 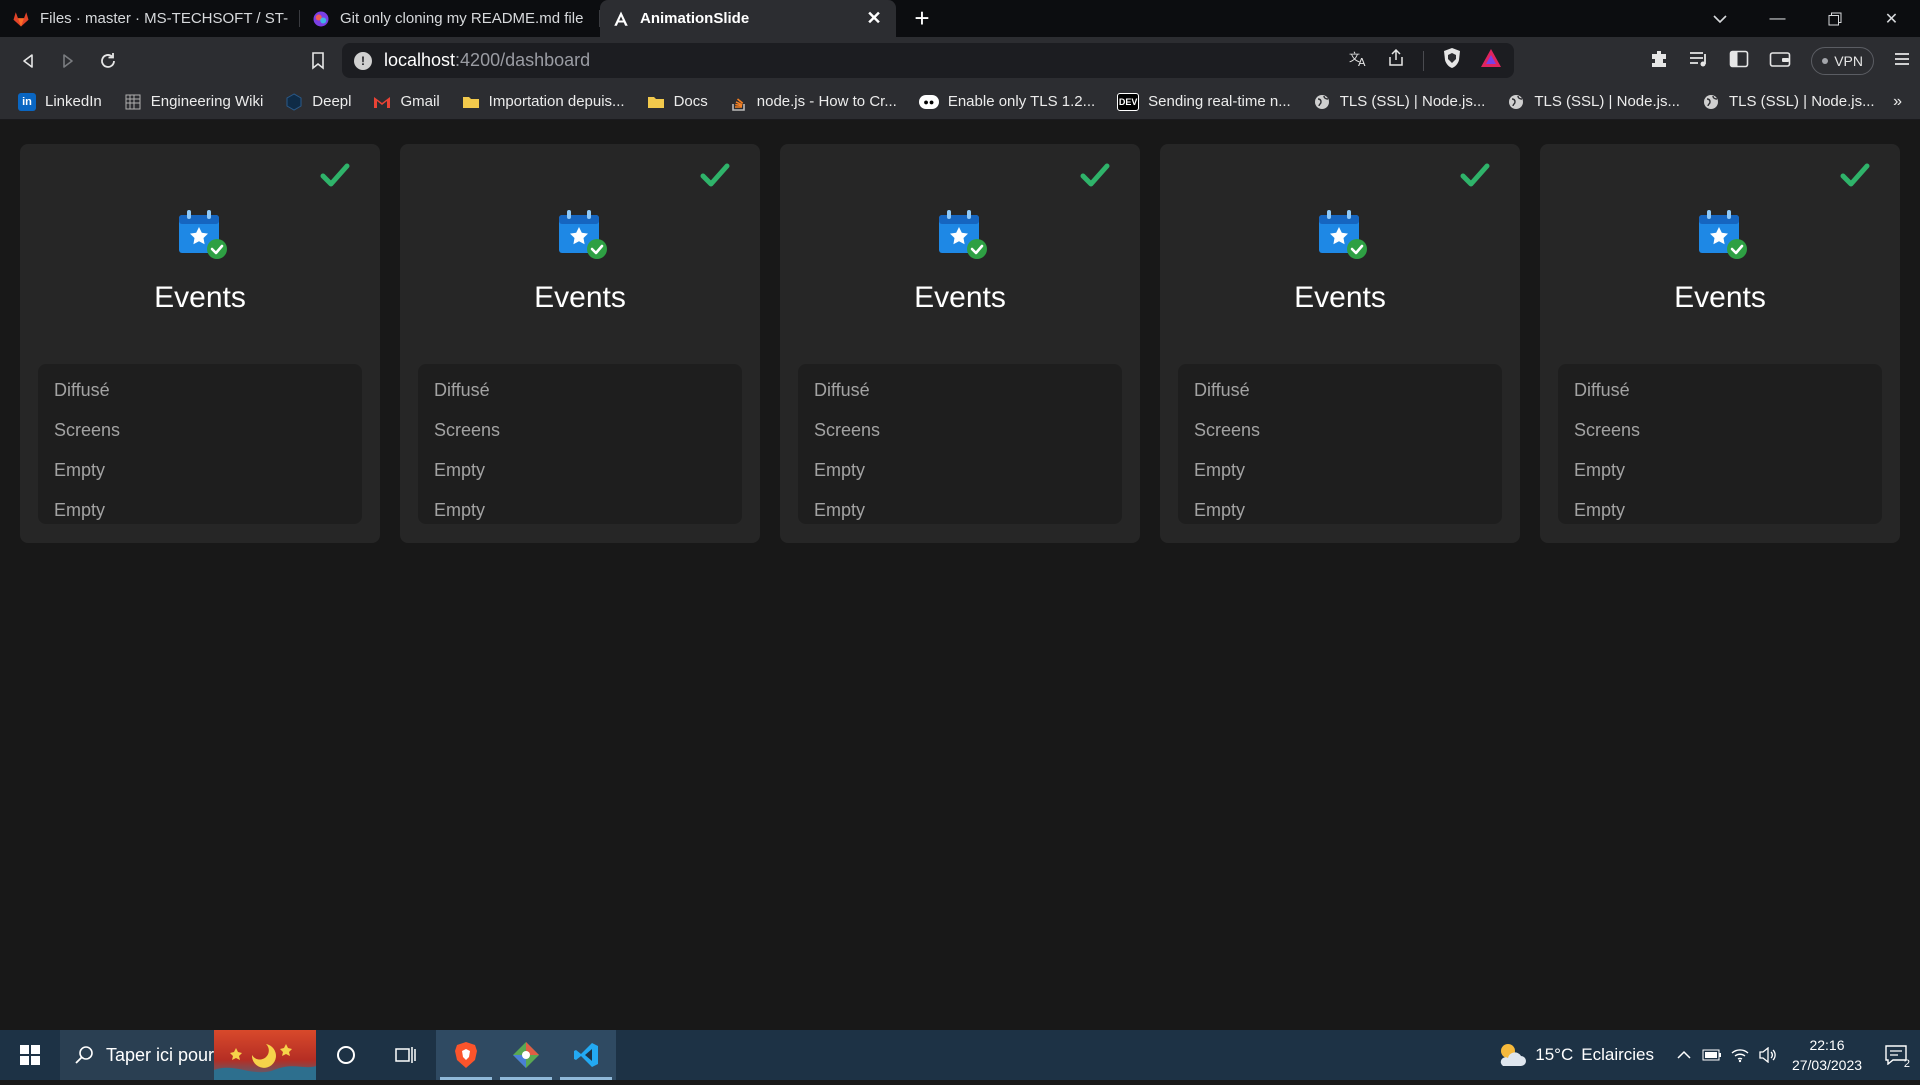 What do you see at coordinates (1848, 61) in the screenshot?
I see `vpn-label: VPN` at bounding box center [1848, 61].